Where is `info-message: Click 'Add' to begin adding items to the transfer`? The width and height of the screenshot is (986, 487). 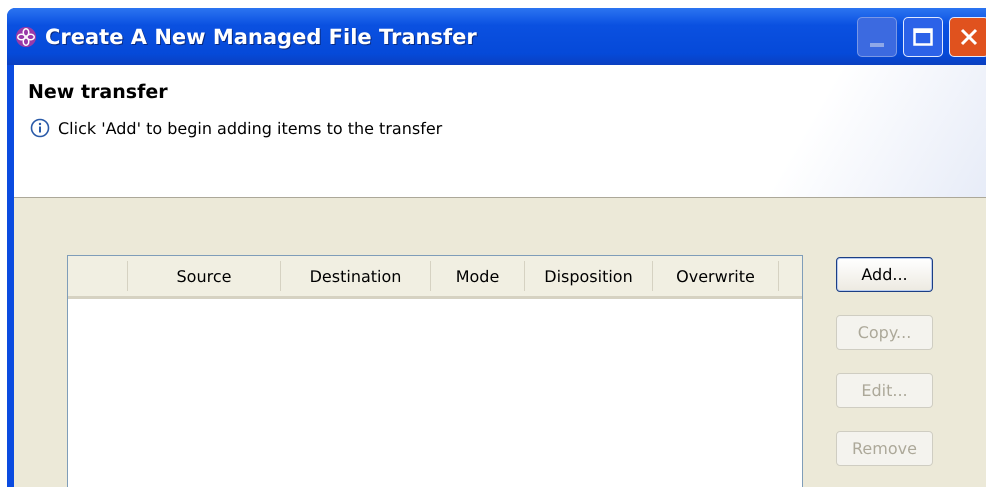
info-message: Click 'Add' to begin adding items to the transfer is located at coordinates (250, 128).